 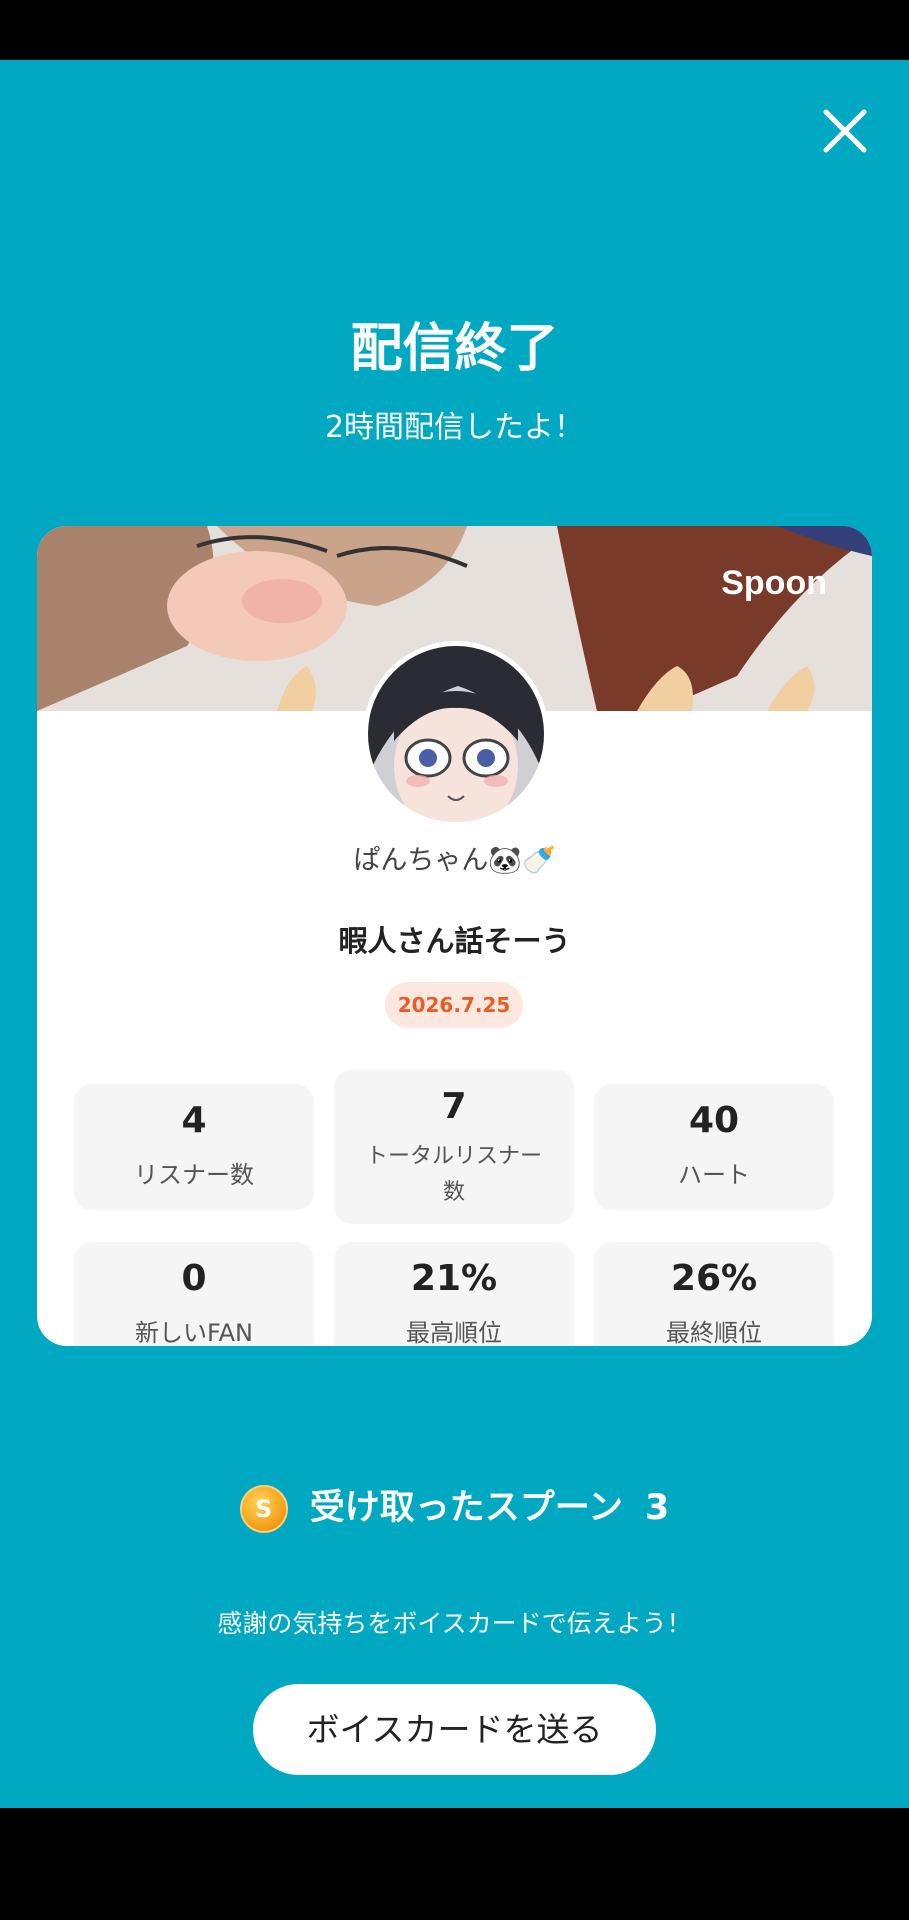 I want to click on stat-hearts: 40 ハート, so click(x=714, y=1147).